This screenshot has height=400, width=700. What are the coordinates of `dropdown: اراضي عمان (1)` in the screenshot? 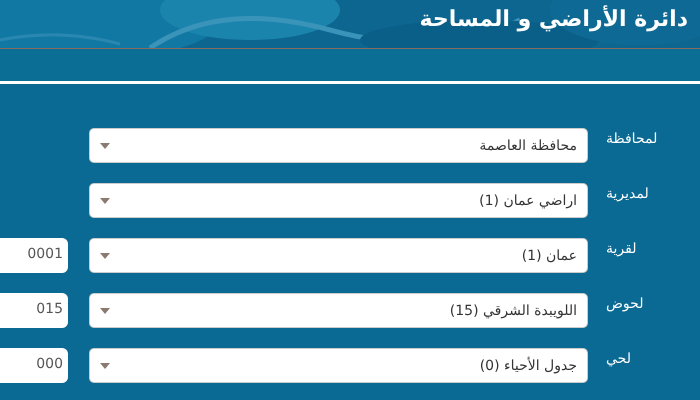 It's located at (338, 200).